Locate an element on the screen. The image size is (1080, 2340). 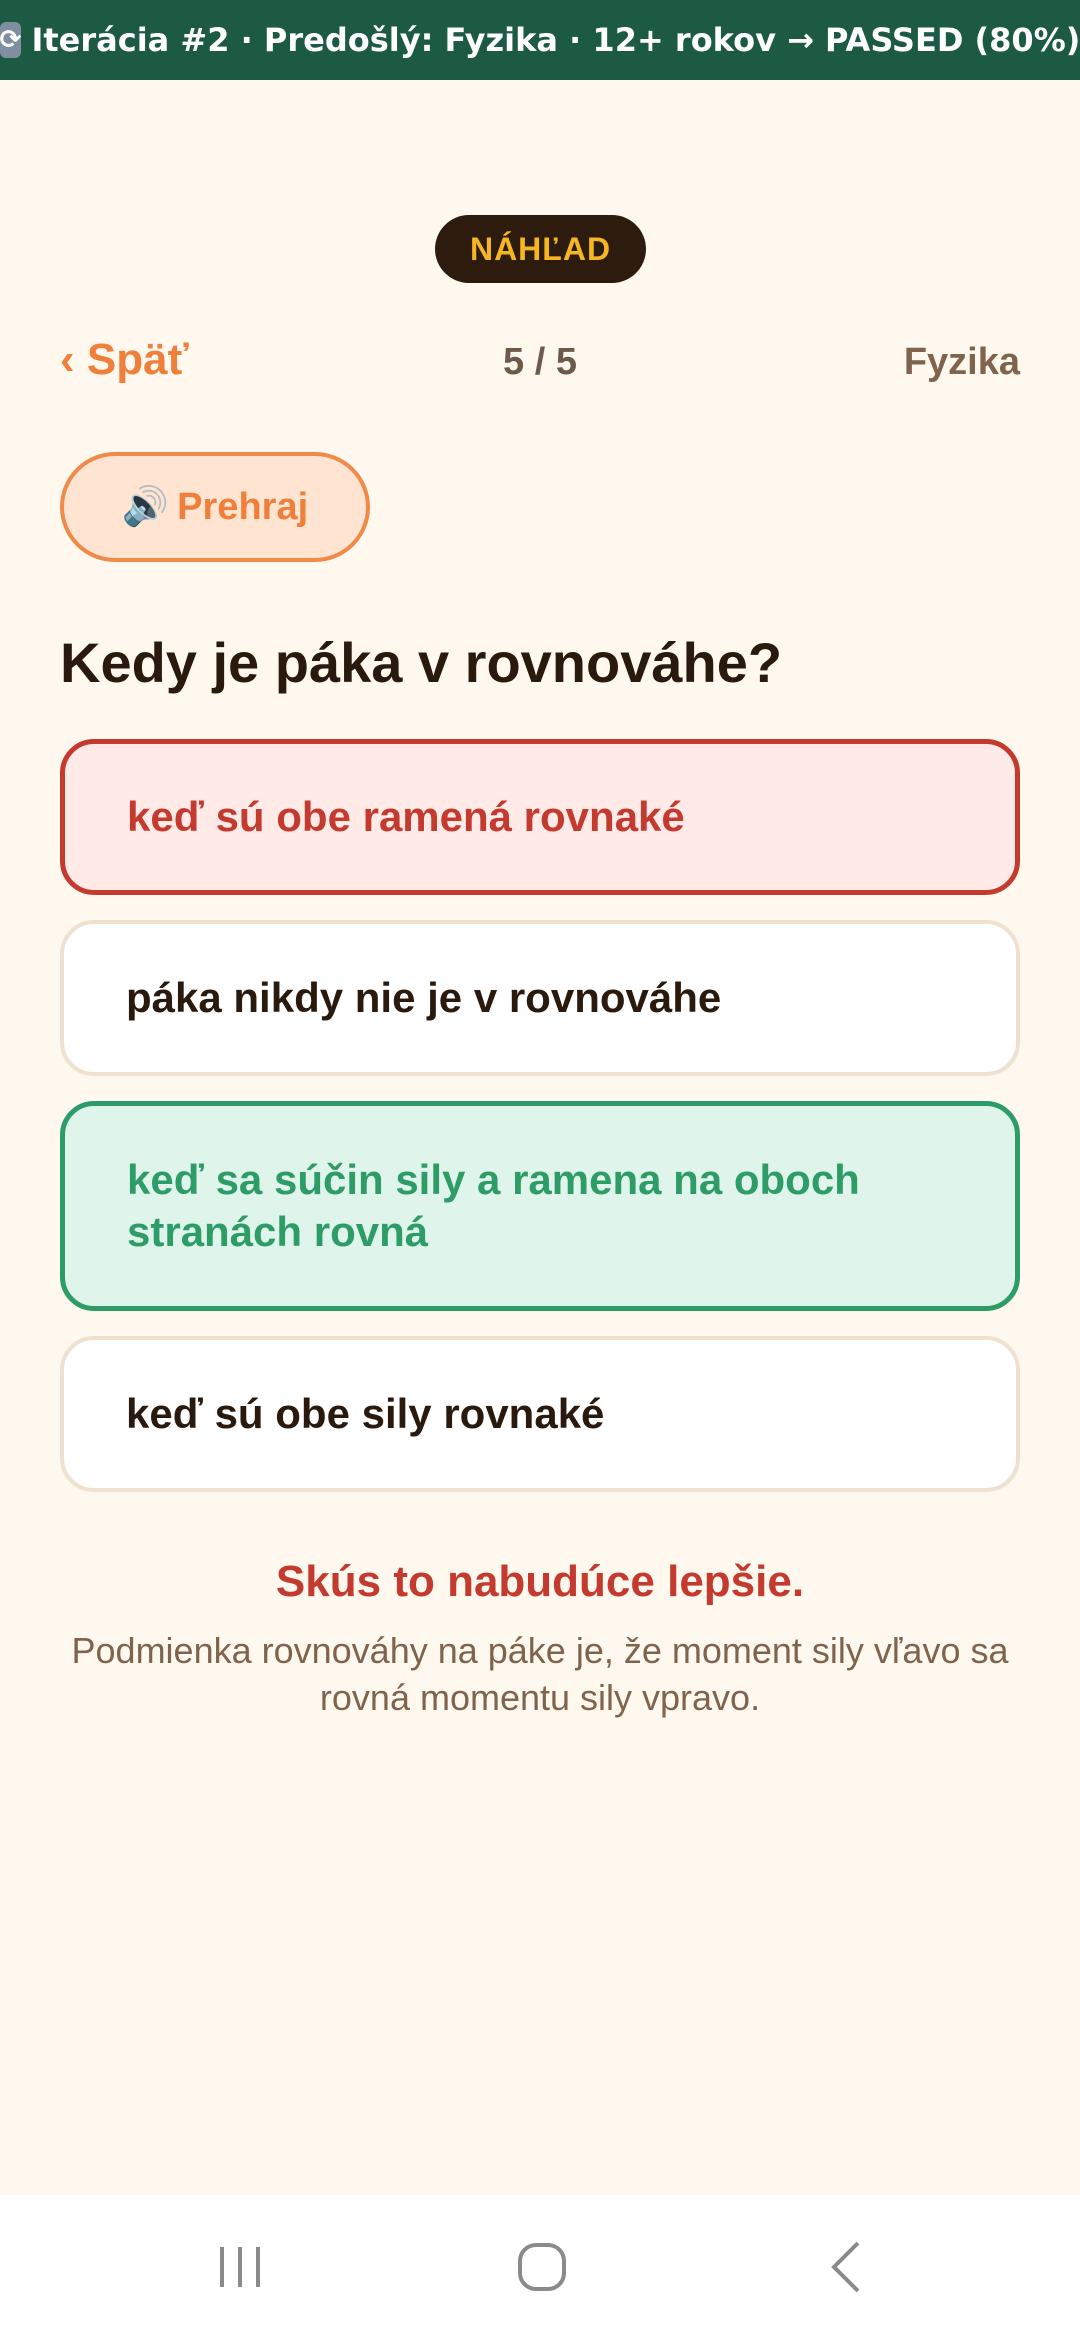
question-progress: 5 / 5 is located at coordinates (540, 362).